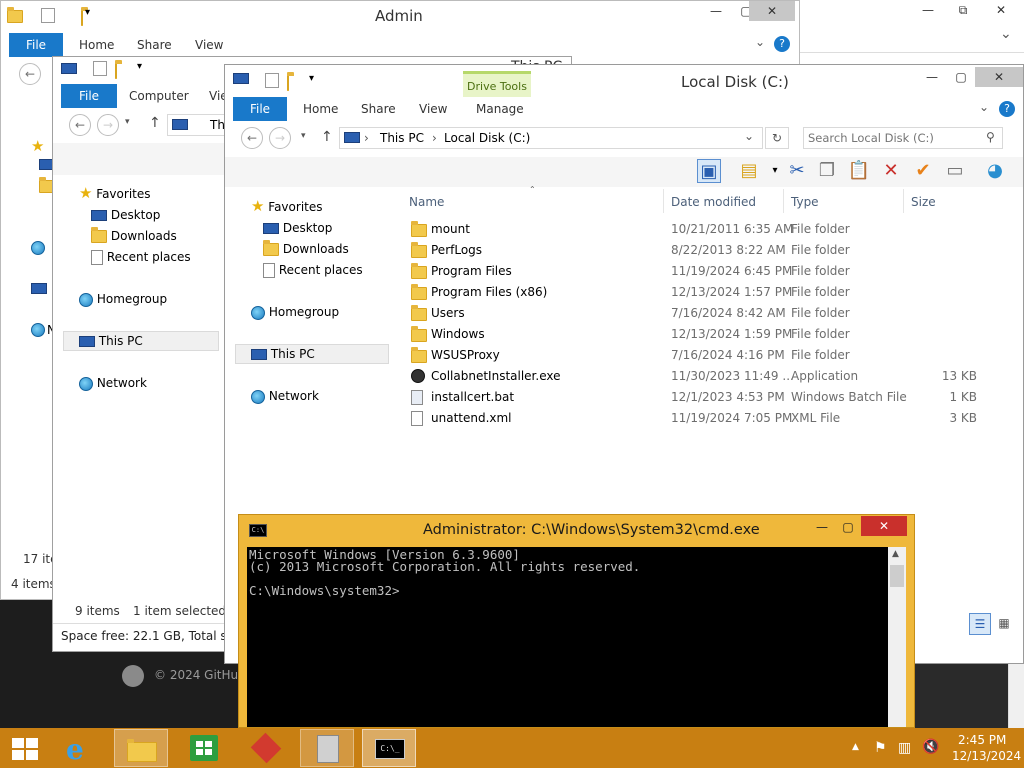 Image resolution: width=1024 pixels, height=768 pixels. I want to click on local-disk-nav-homegroup: Homegroup, so click(295, 312).